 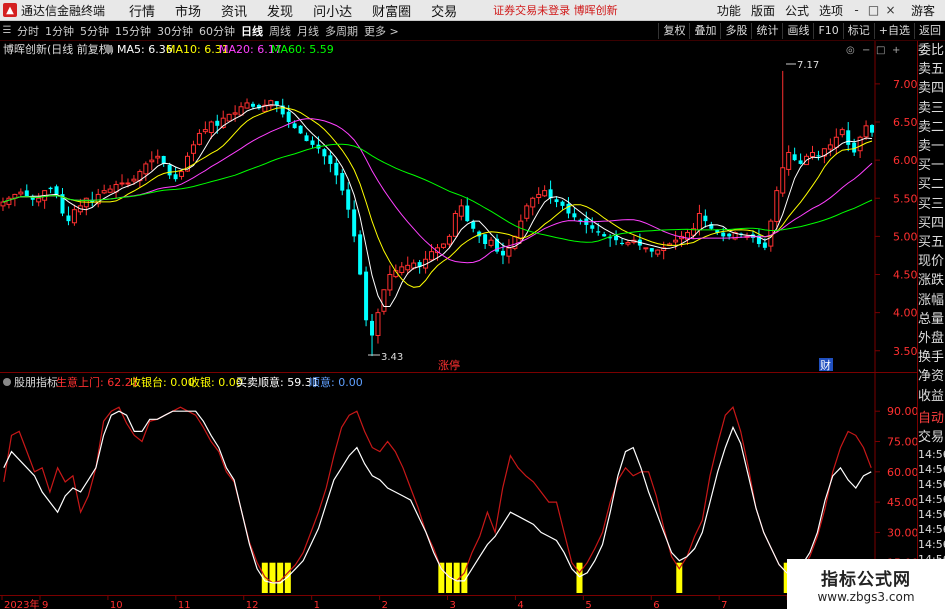 I want to click on period-60min: 60分钟, so click(x=217, y=31).